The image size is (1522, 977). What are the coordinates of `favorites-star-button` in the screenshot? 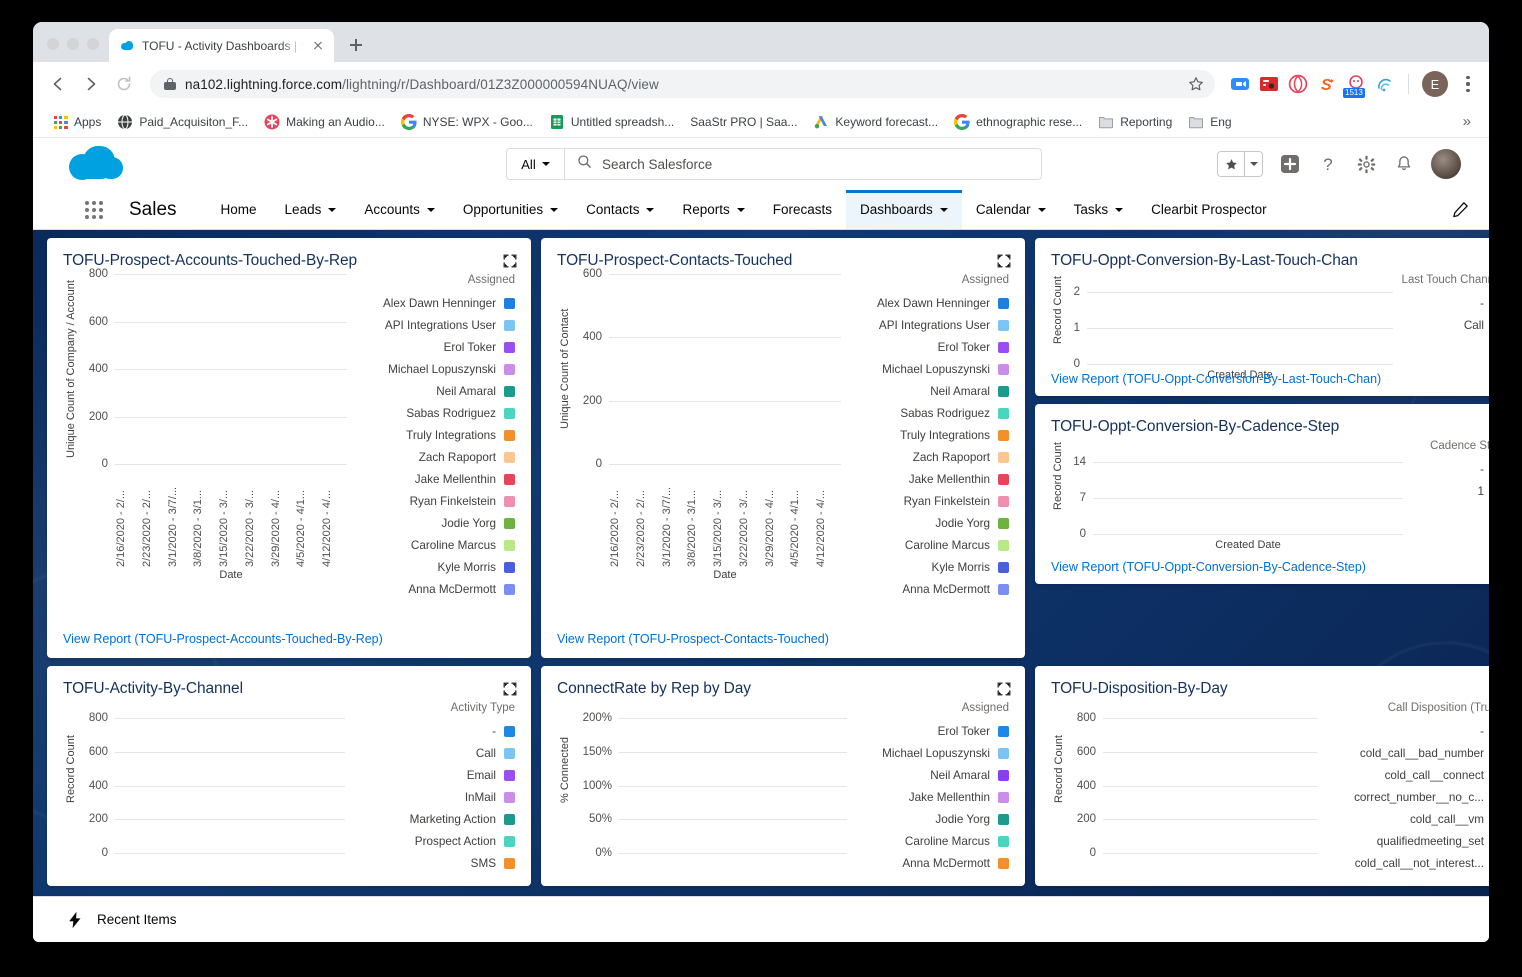 It's located at (1240, 164).